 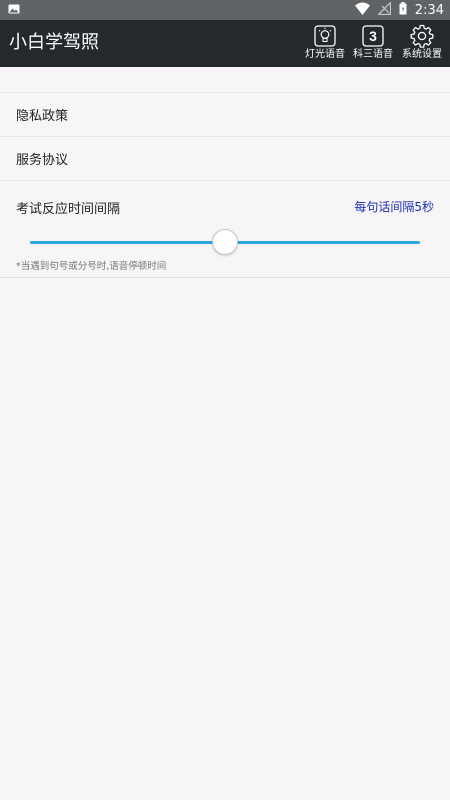 What do you see at coordinates (225, 43) in the screenshot?
I see `app-bar: 小白学驾照 灯光语音 3 科三语音 系统设置` at bounding box center [225, 43].